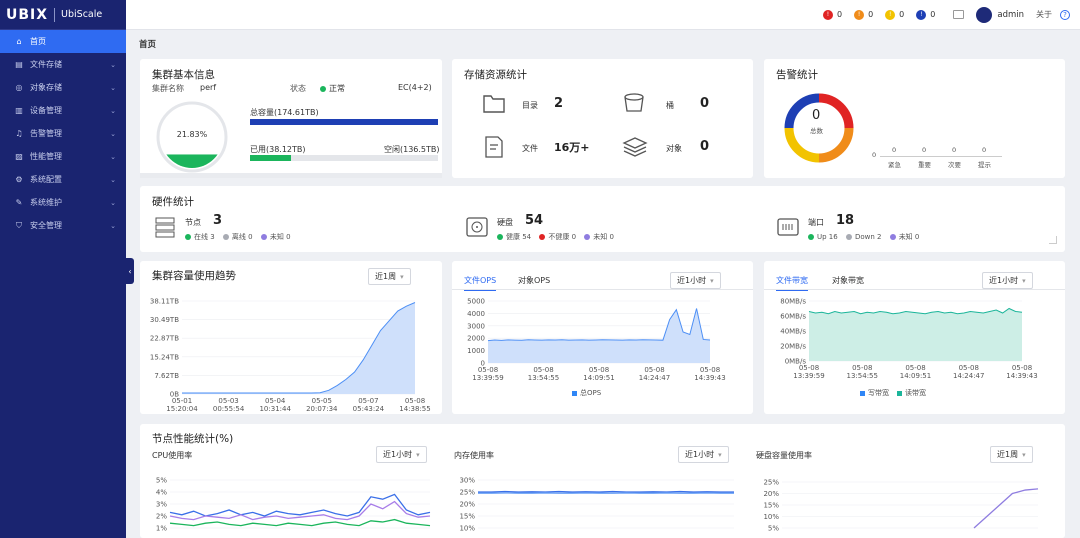  What do you see at coordinates (332, 88) in the screenshot?
I see `status-value: 正常` at bounding box center [332, 88].